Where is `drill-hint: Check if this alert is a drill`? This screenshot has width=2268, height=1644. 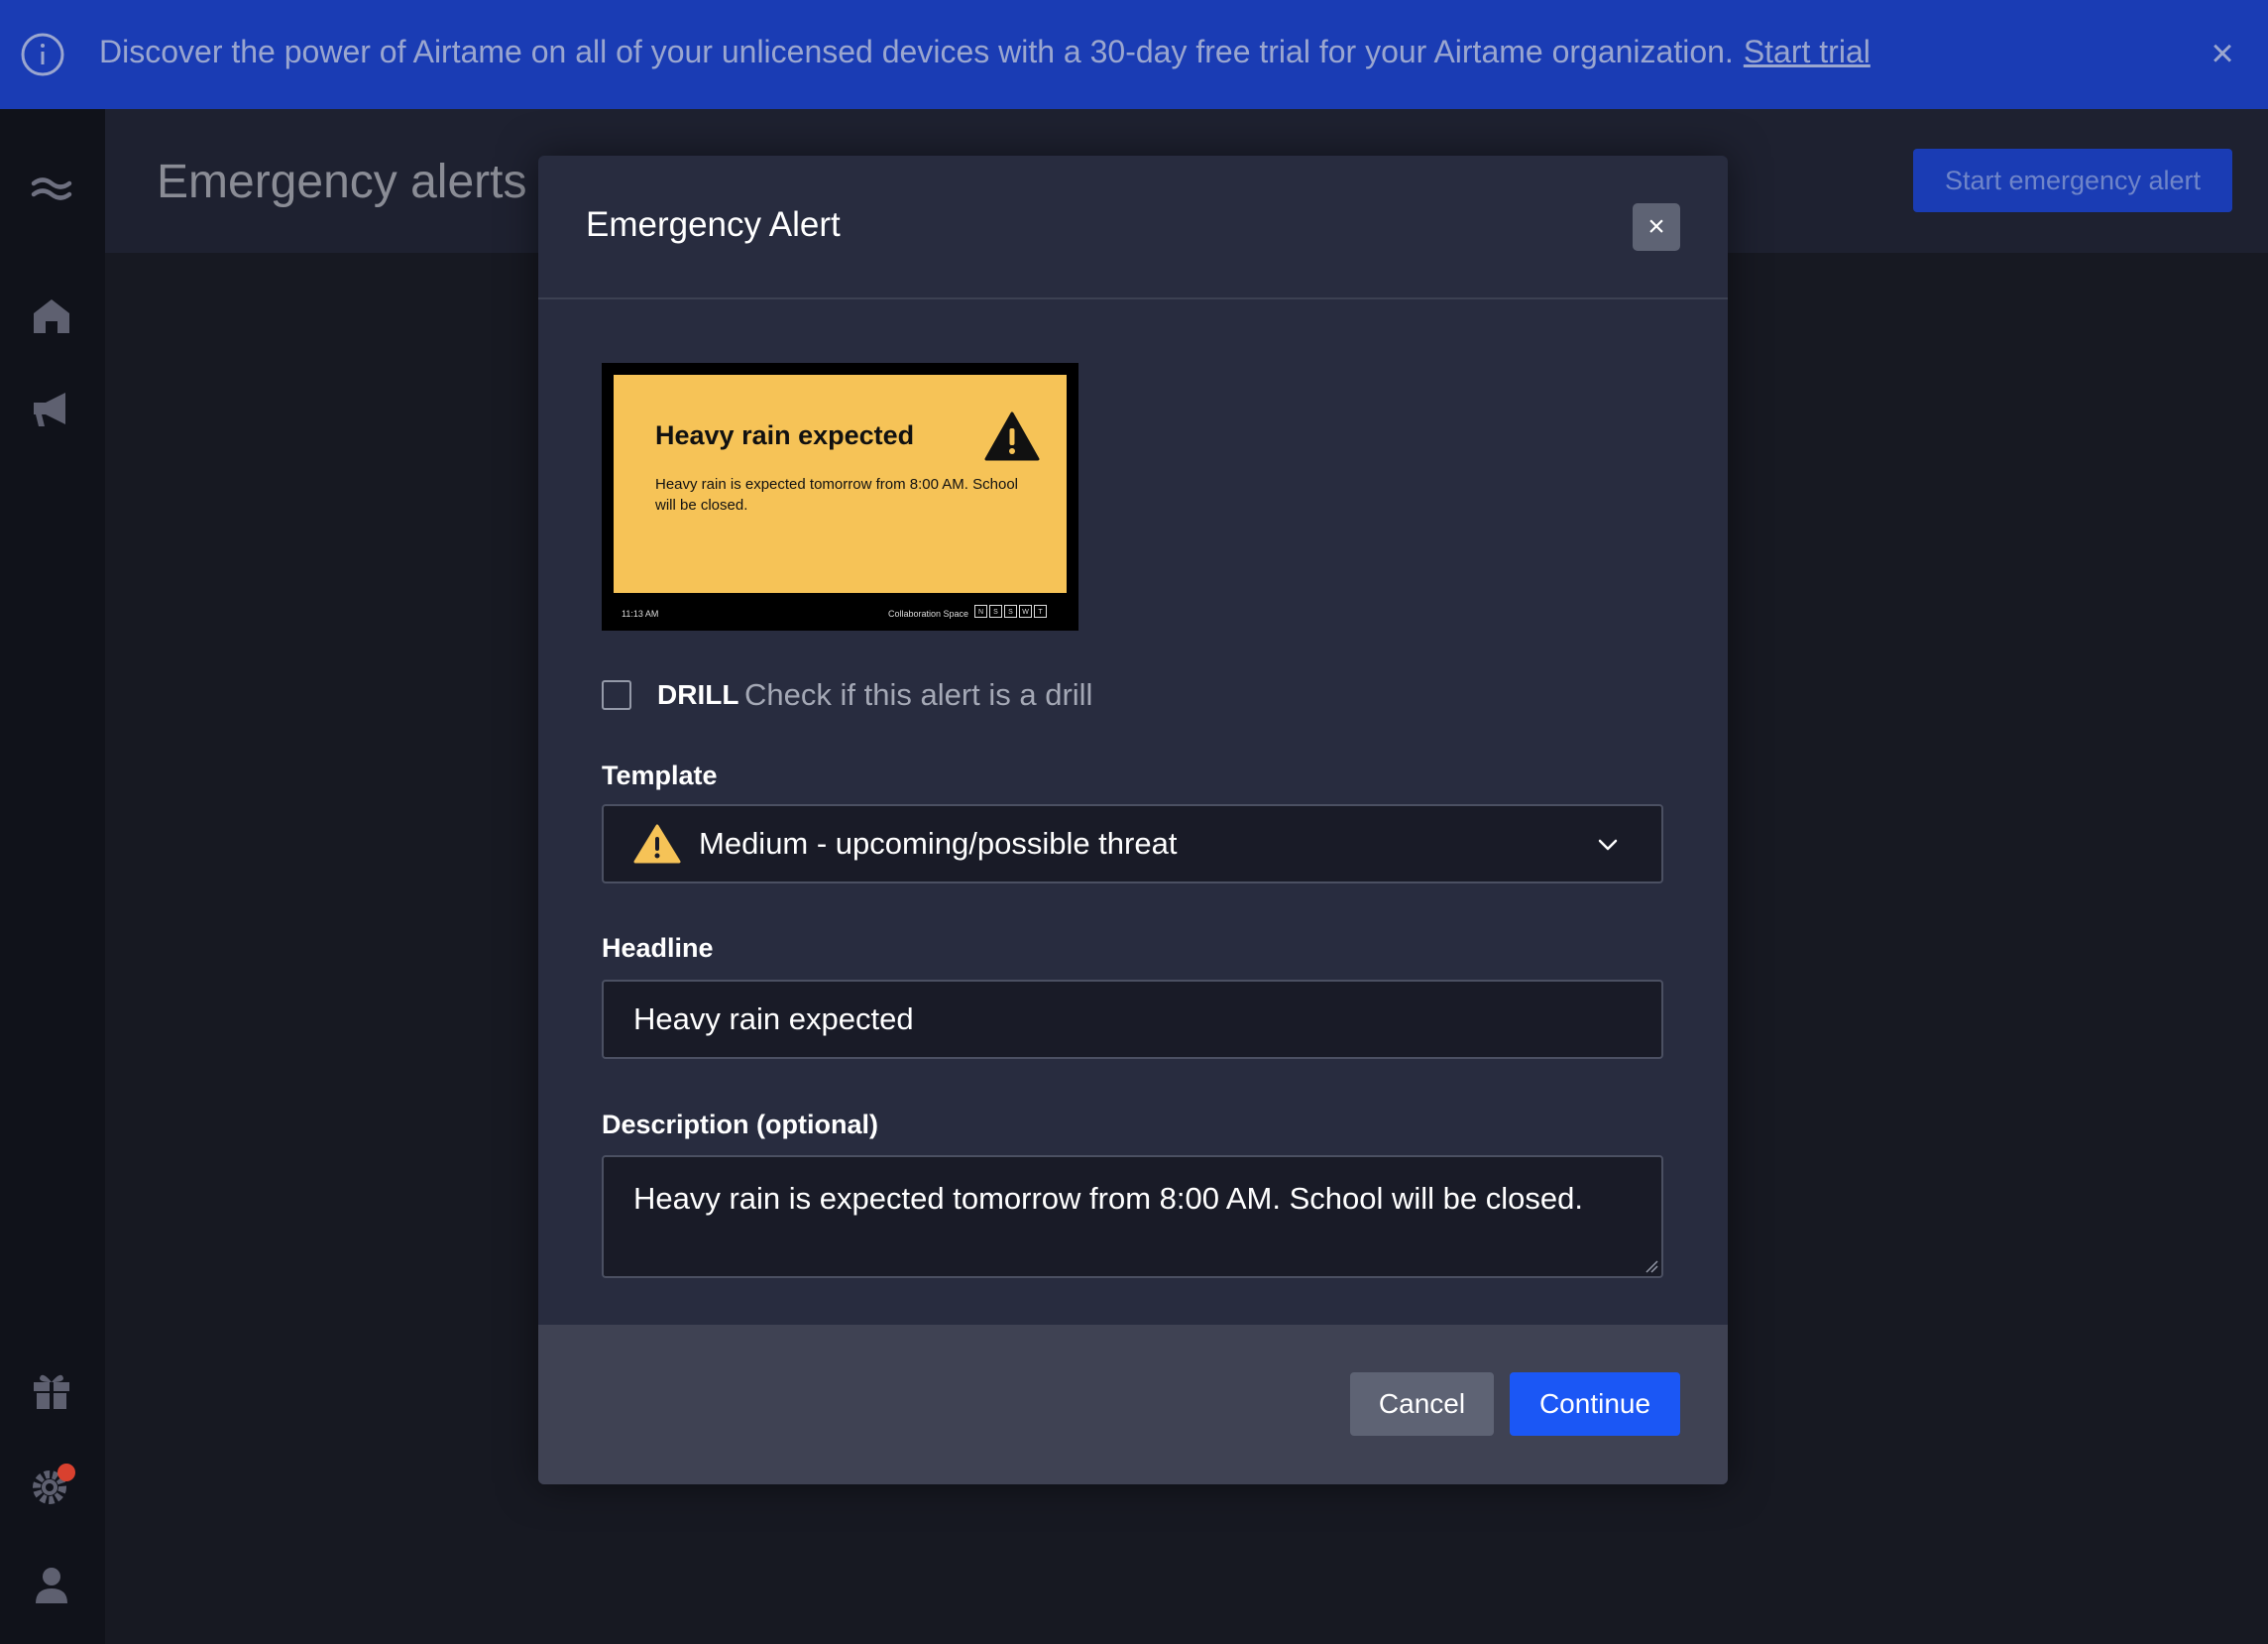 drill-hint: Check if this alert is a drill is located at coordinates (918, 694).